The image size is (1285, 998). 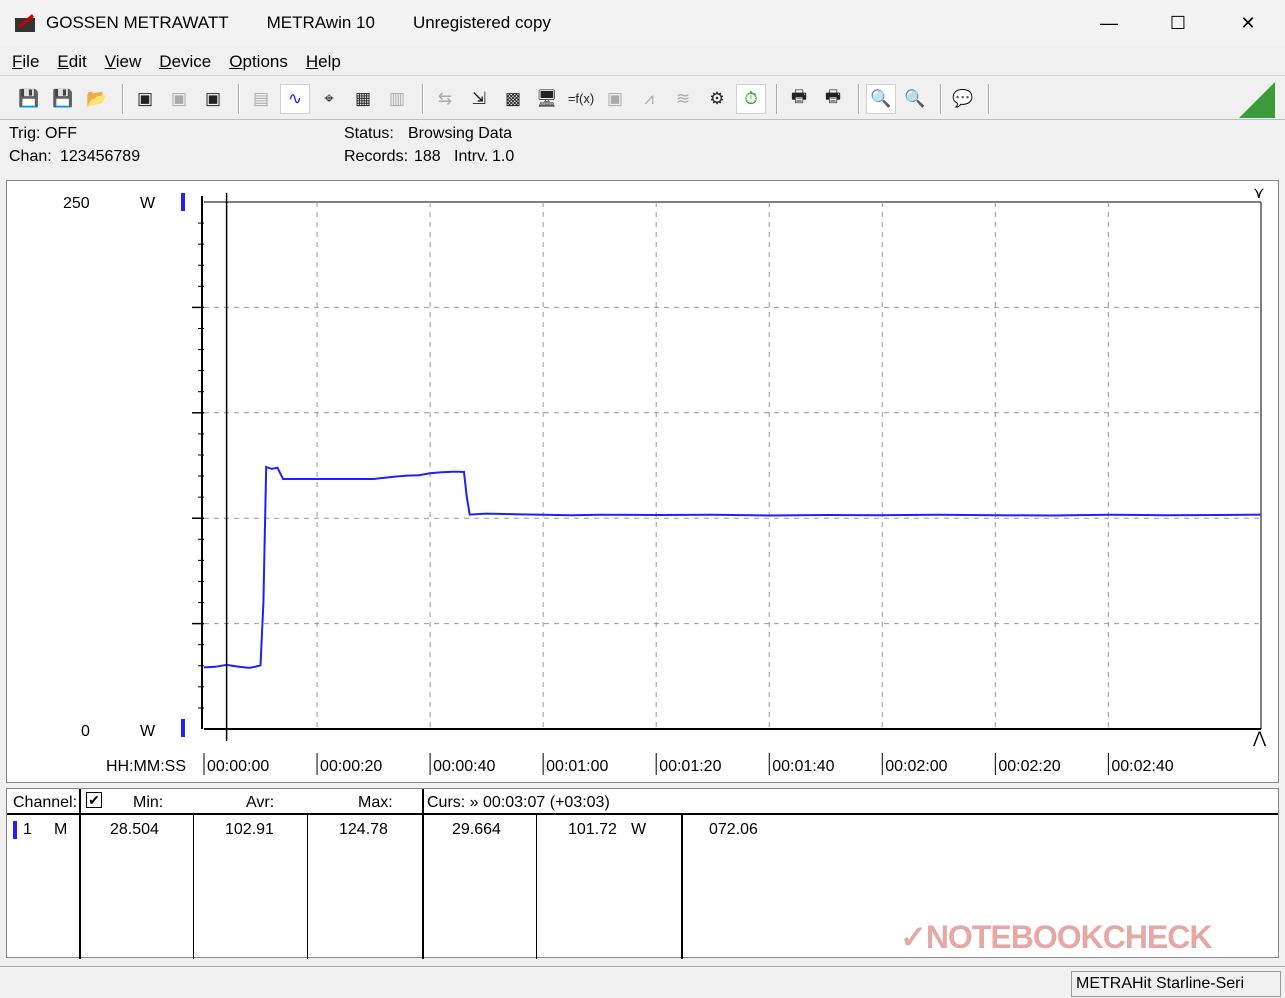 What do you see at coordinates (963, 99) in the screenshot?
I see `comment-icon: 💬` at bounding box center [963, 99].